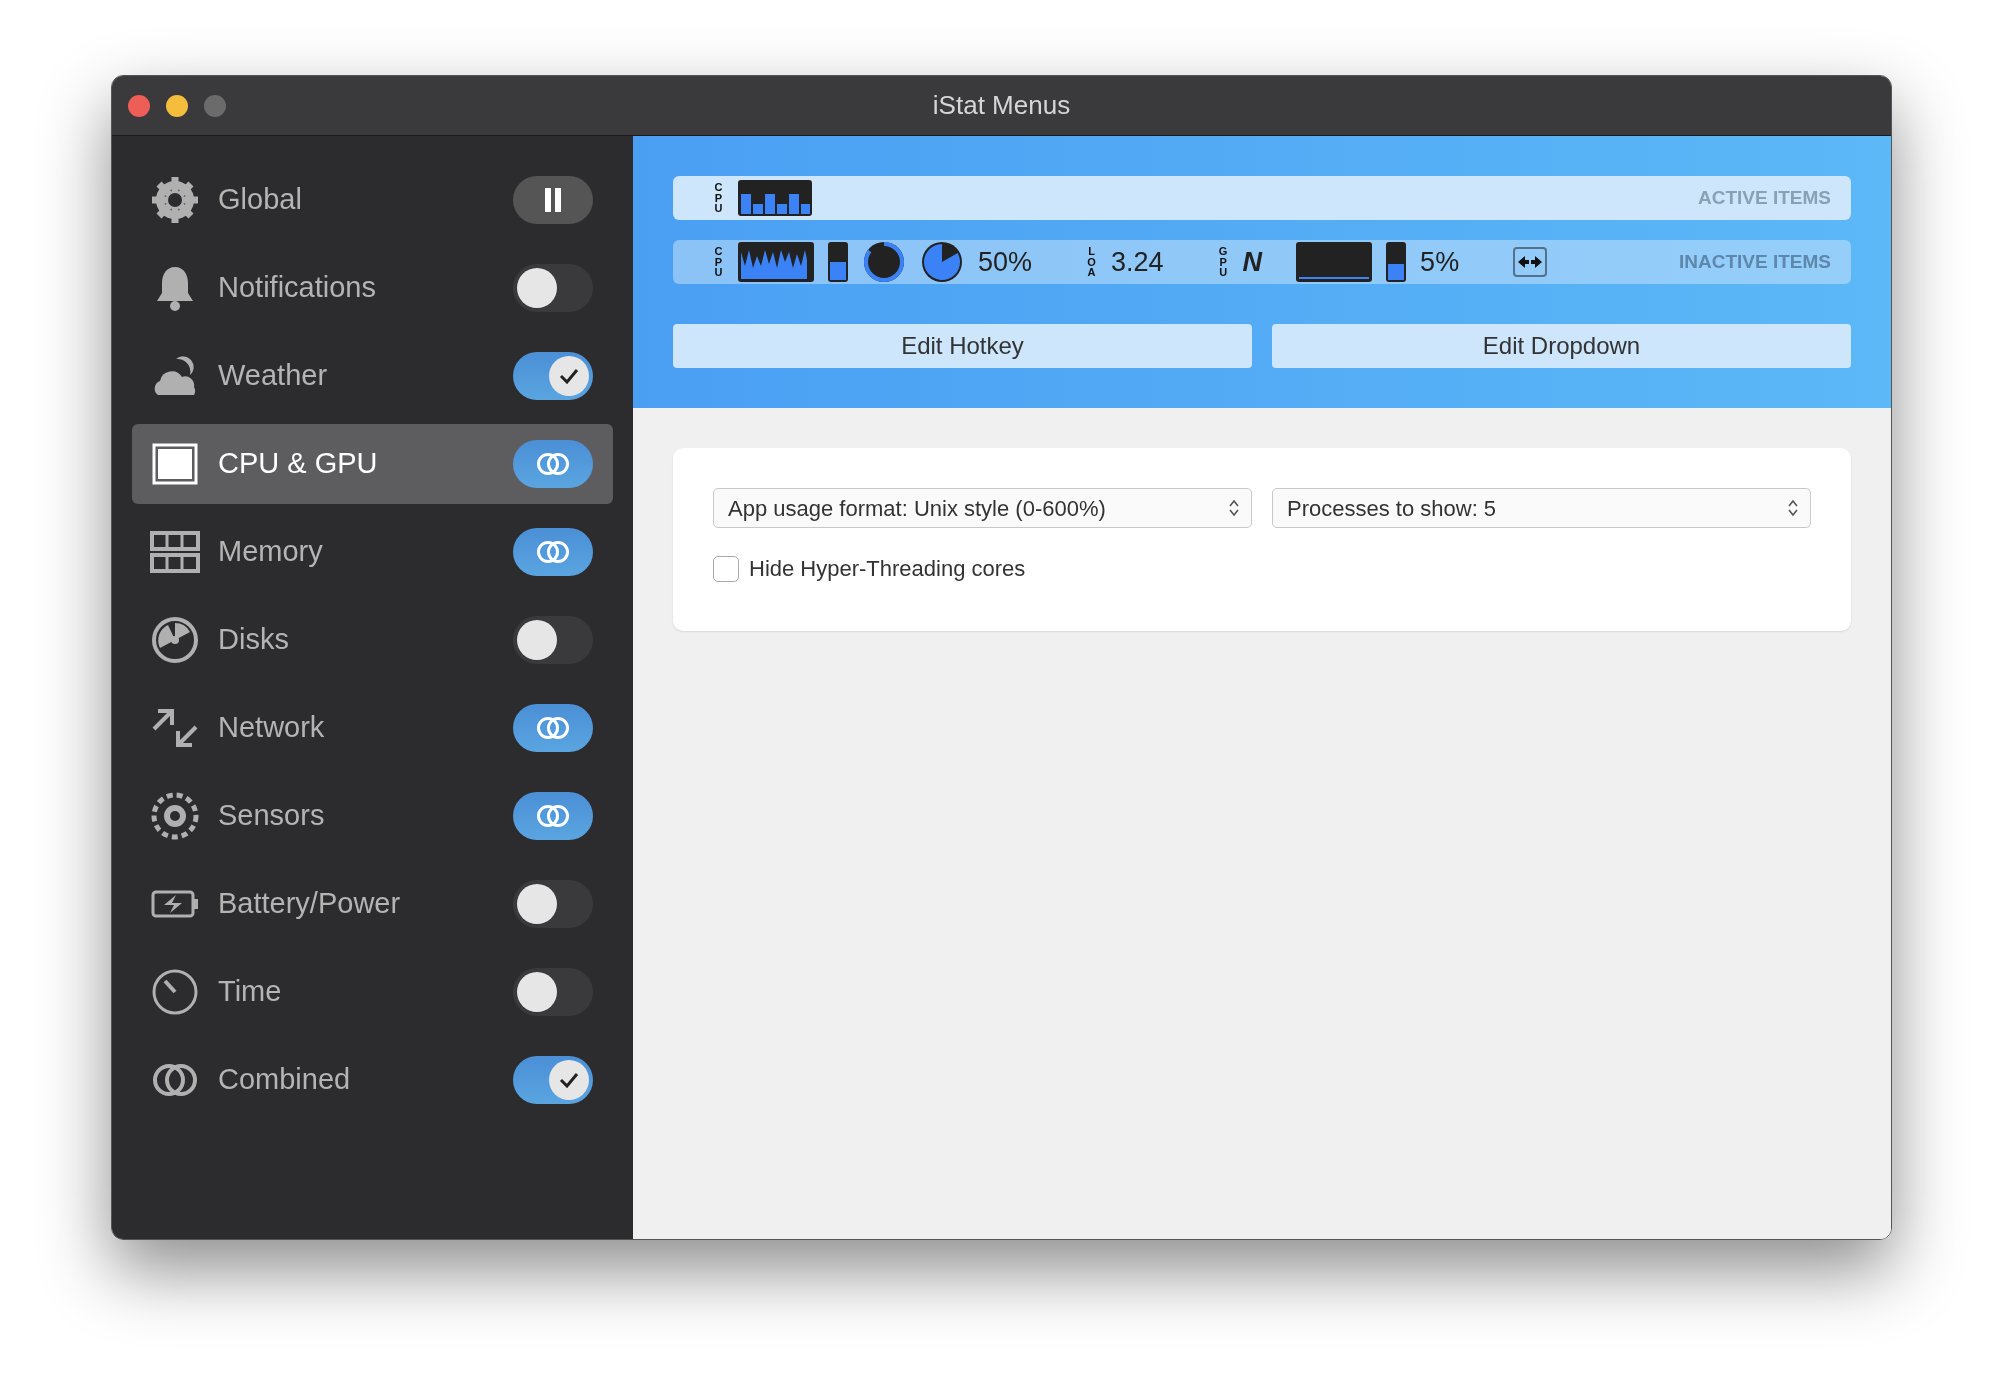 The image size is (2004, 1388). I want to click on sidebar-item: Disks, so click(372, 640).